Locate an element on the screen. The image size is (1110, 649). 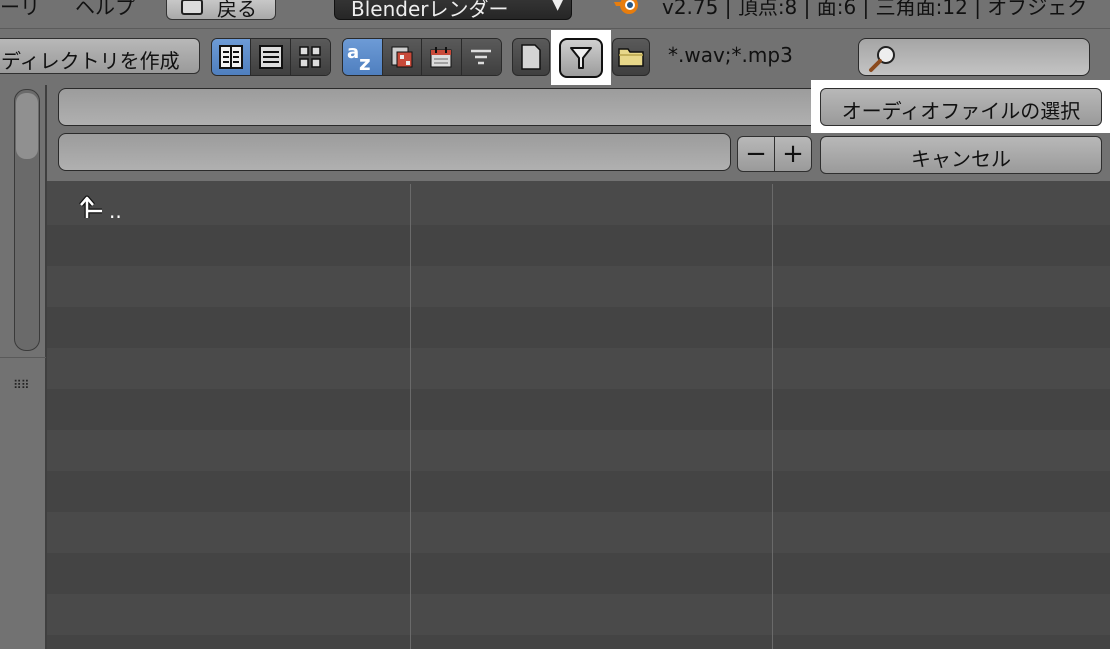
svg-text: z is located at coordinates (365, 61).